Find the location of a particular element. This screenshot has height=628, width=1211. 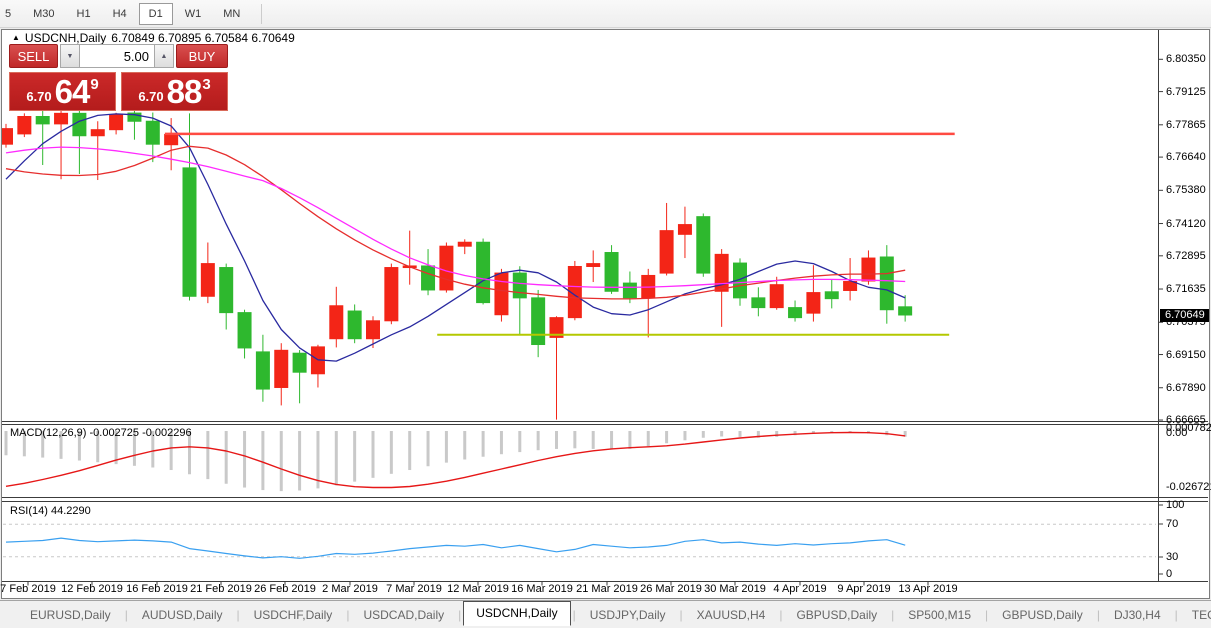

chart-tab-tech100-h1: TECH100,H1 is located at coordinates (1195, 615).